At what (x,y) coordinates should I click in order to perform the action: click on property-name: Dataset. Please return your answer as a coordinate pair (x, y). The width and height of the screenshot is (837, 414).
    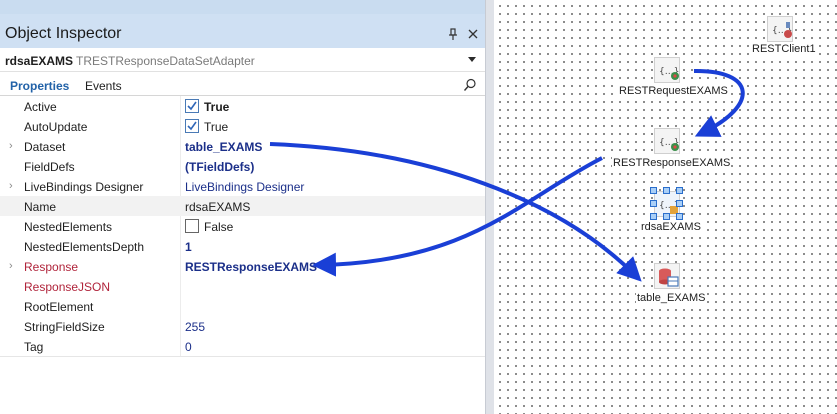
    Looking at the image, I should click on (45, 147).